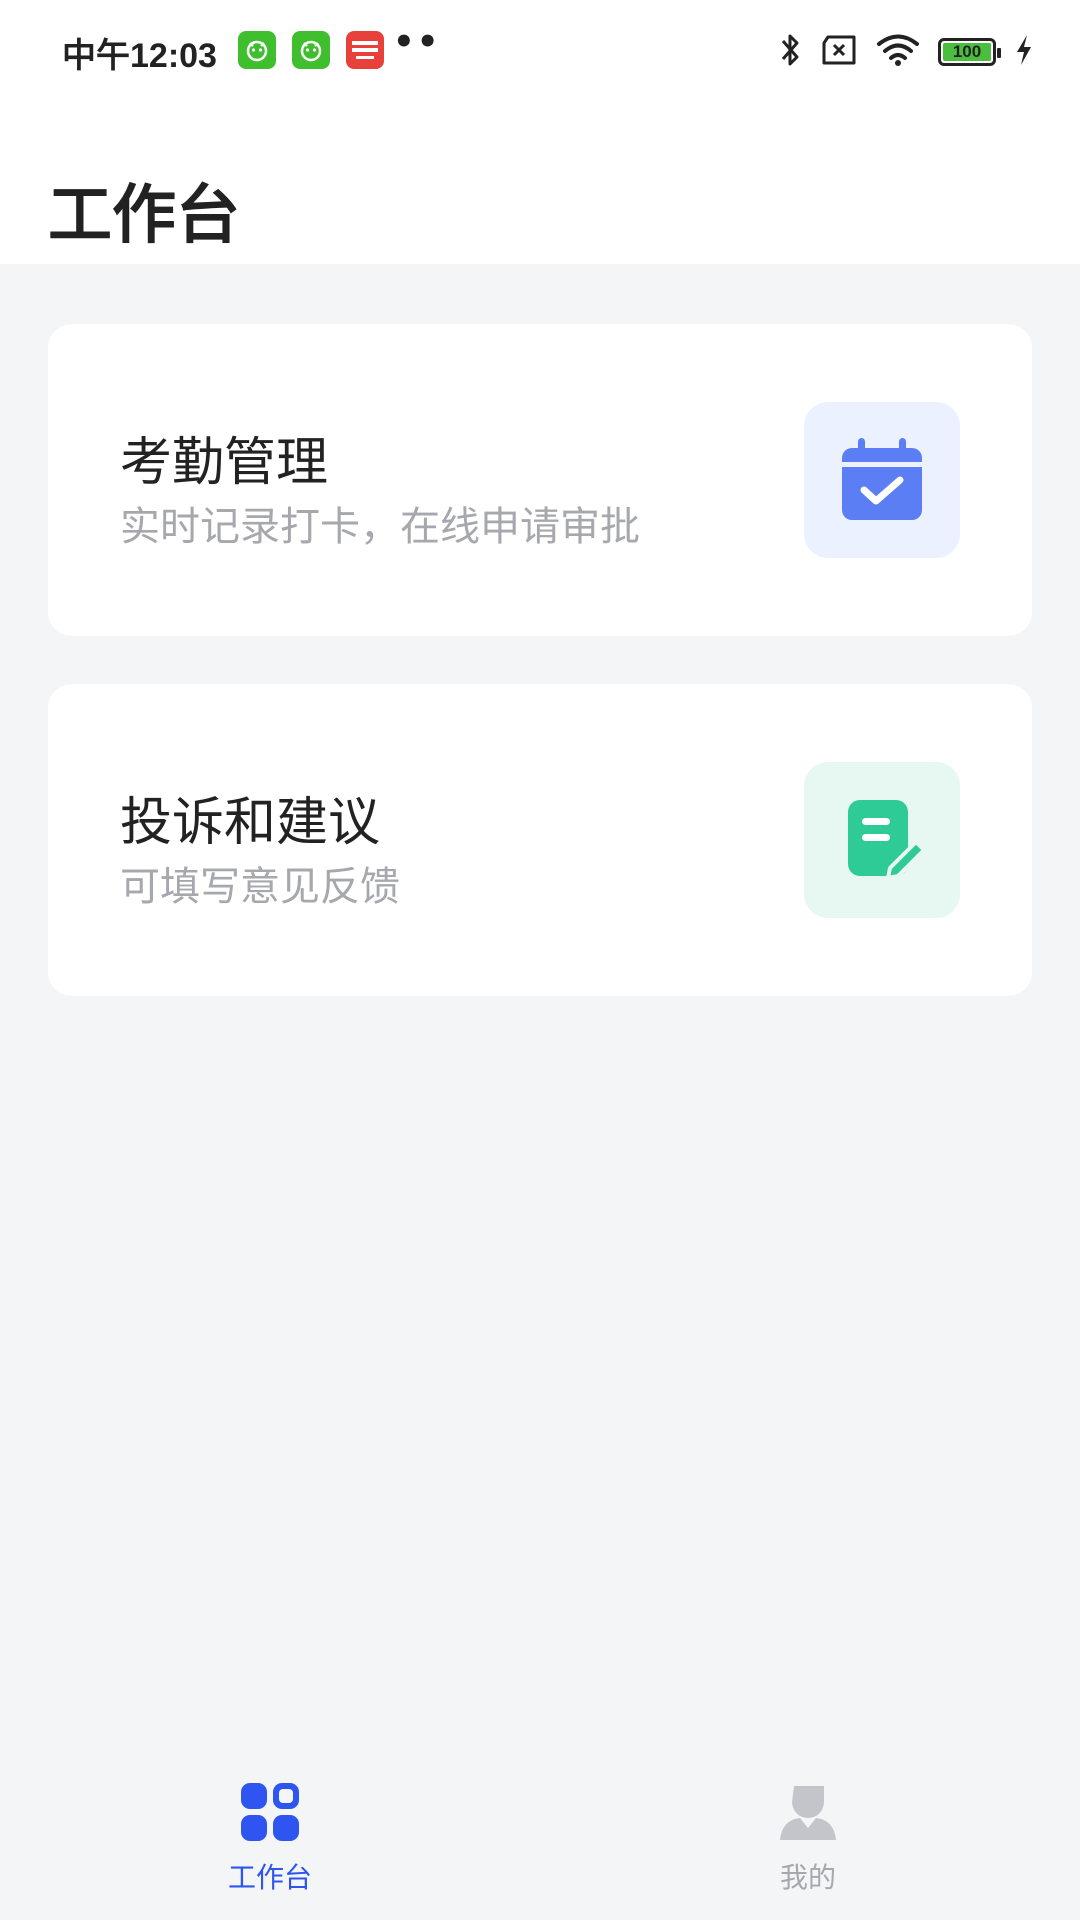  What do you see at coordinates (540, 840) in the screenshot?
I see `feedback-card: 投诉和建议 可填写意见反馈` at bounding box center [540, 840].